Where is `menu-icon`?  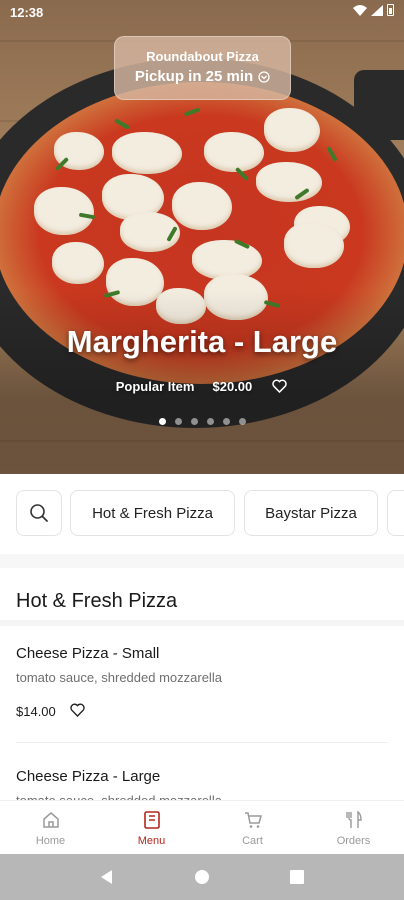 menu-icon is located at coordinates (152, 820).